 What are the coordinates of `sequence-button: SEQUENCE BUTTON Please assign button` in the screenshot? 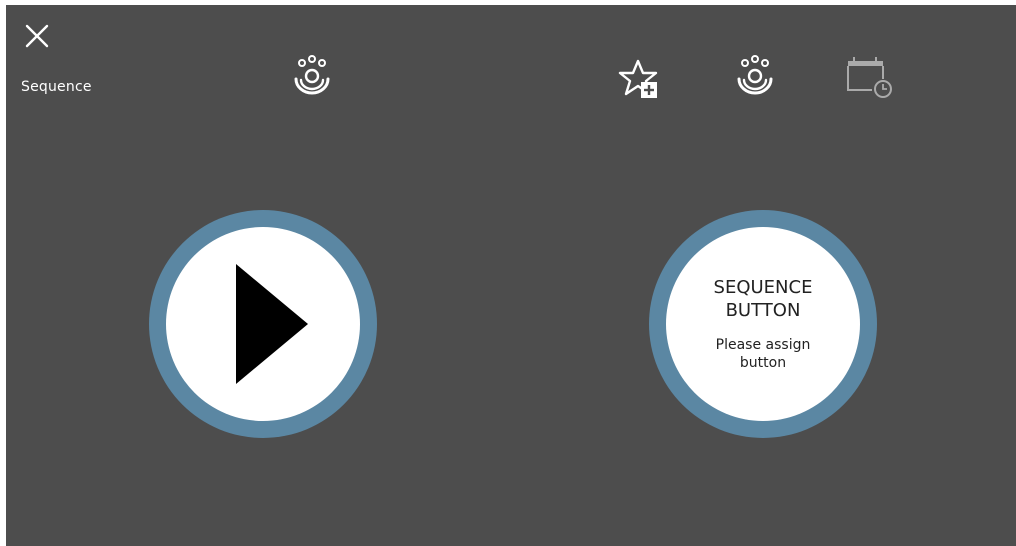 It's located at (763, 324).